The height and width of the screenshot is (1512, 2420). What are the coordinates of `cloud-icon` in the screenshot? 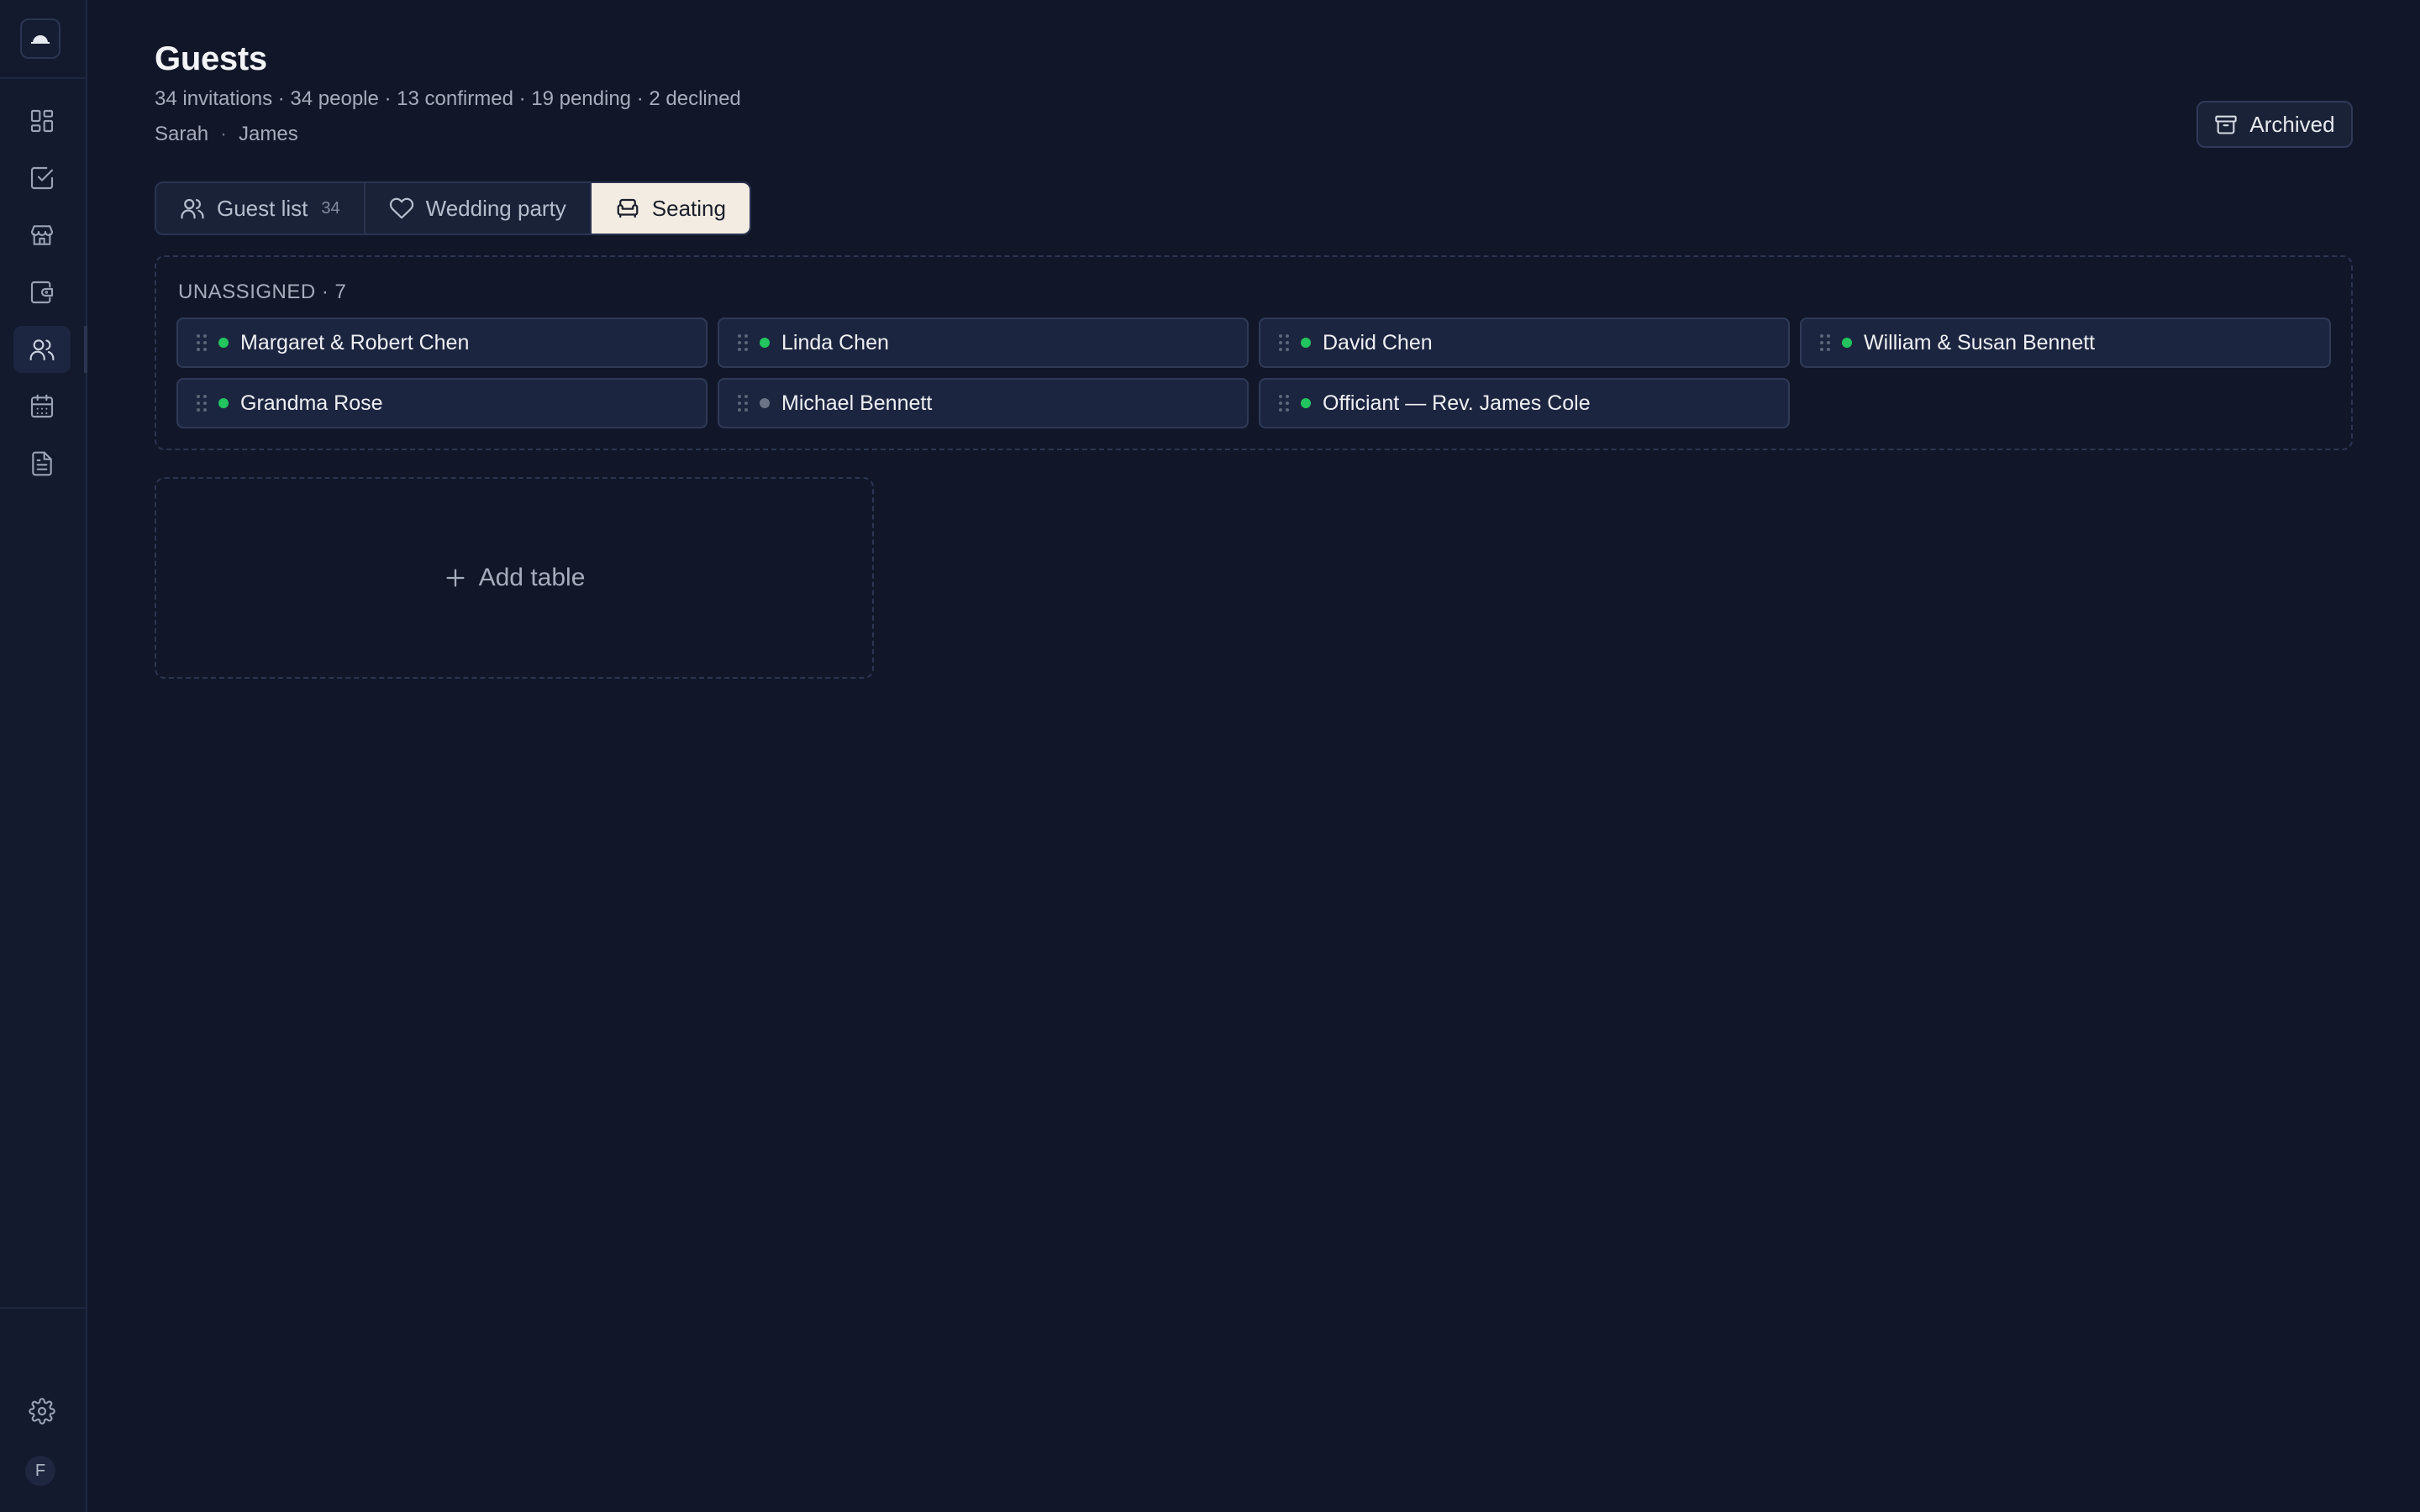 It's located at (40, 39).